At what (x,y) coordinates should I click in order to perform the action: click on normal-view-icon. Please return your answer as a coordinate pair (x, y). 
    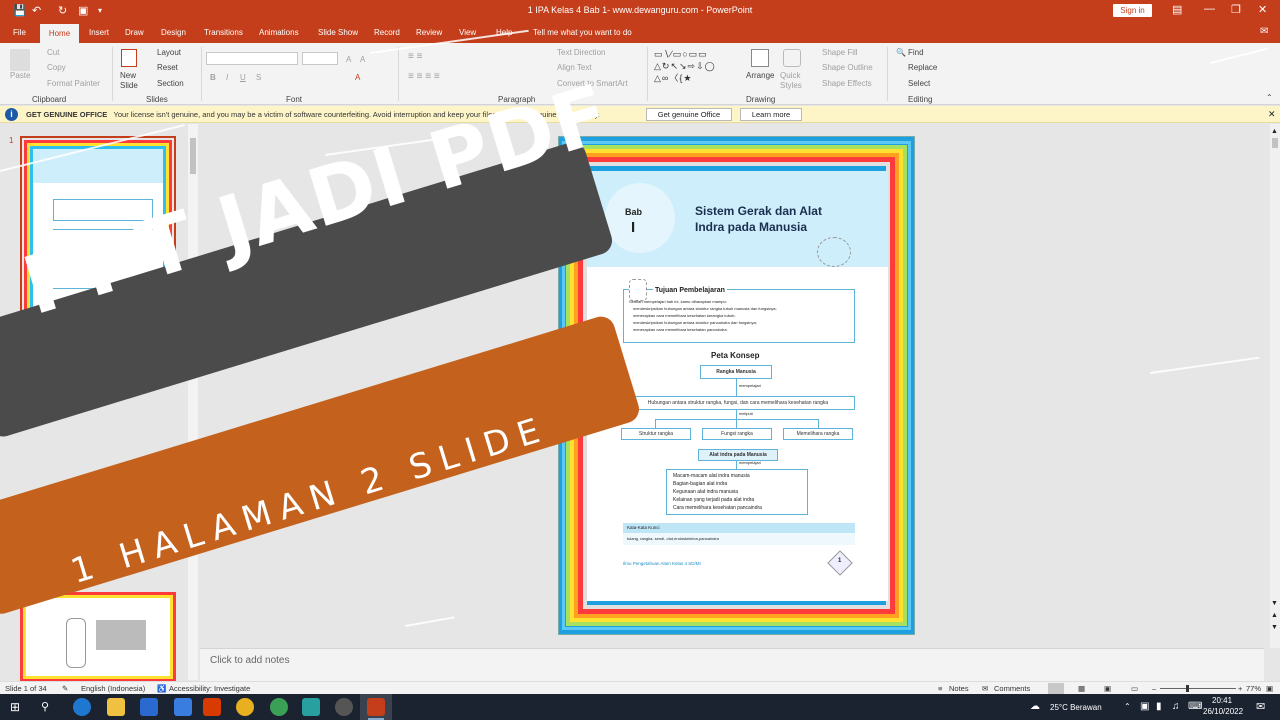
    Looking at the image, I should click on (1056, 688).